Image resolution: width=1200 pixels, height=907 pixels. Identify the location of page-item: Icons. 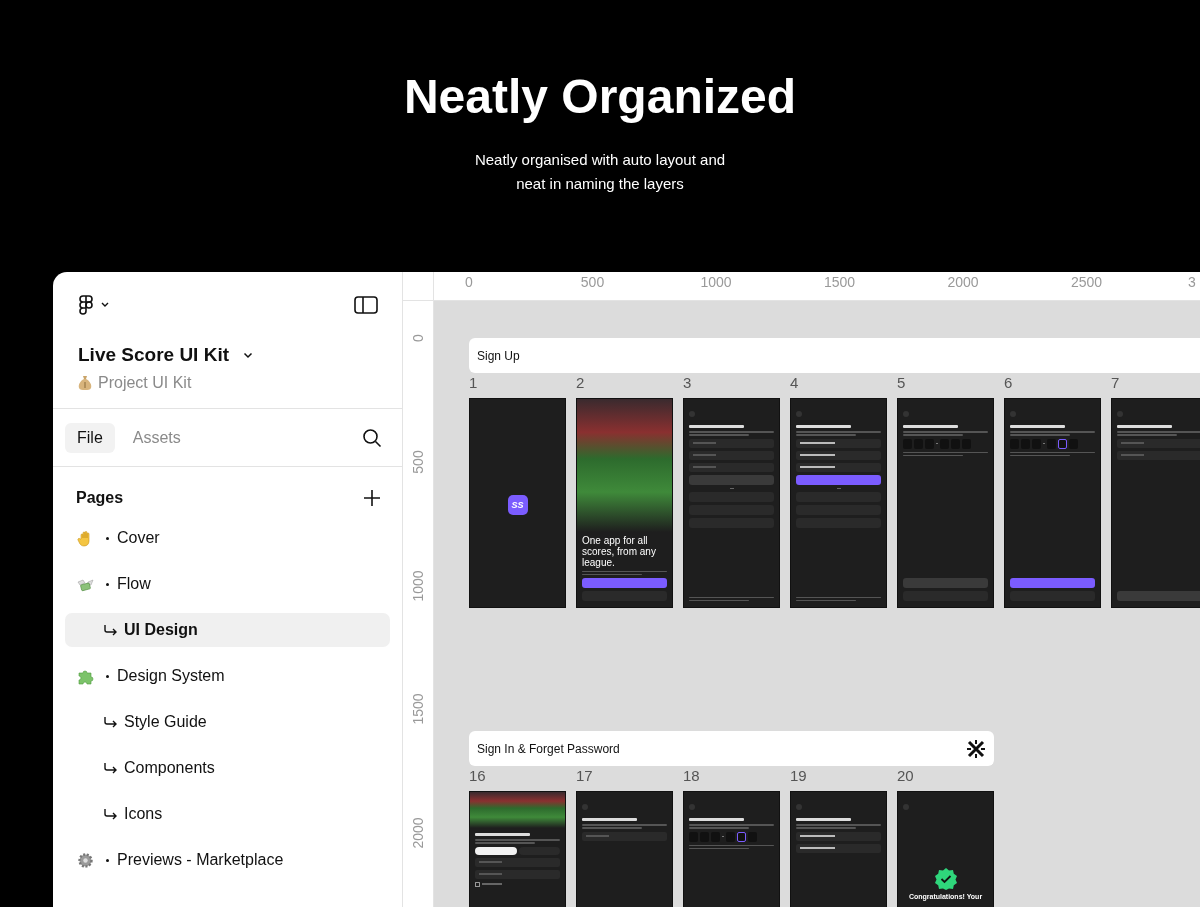
(227, 814).